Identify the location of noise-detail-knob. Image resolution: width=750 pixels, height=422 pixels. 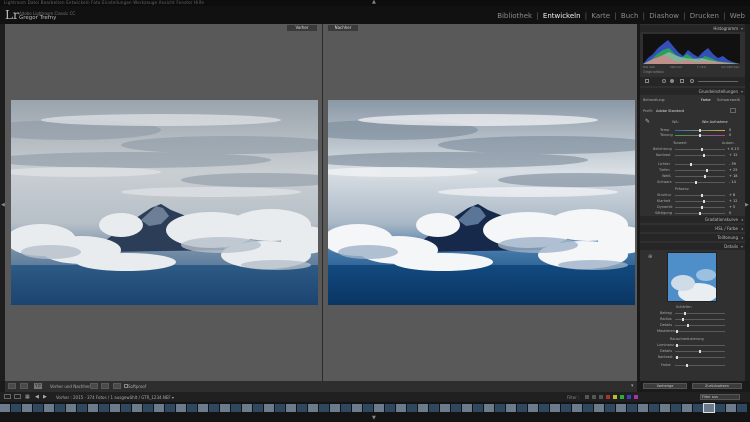
(700, 351).